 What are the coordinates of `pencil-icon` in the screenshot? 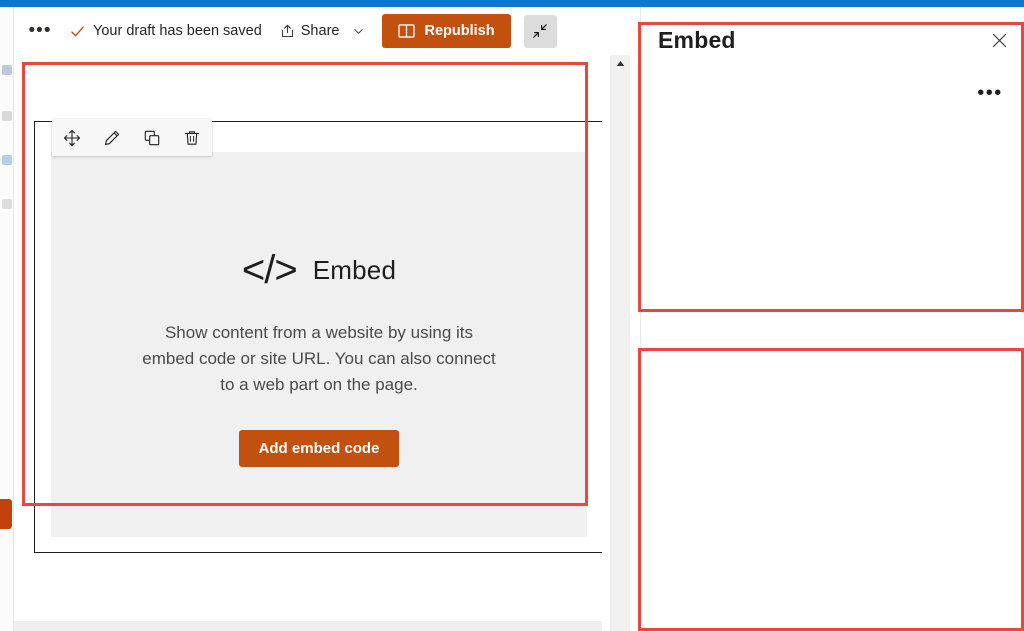 It's located at (112, 137).